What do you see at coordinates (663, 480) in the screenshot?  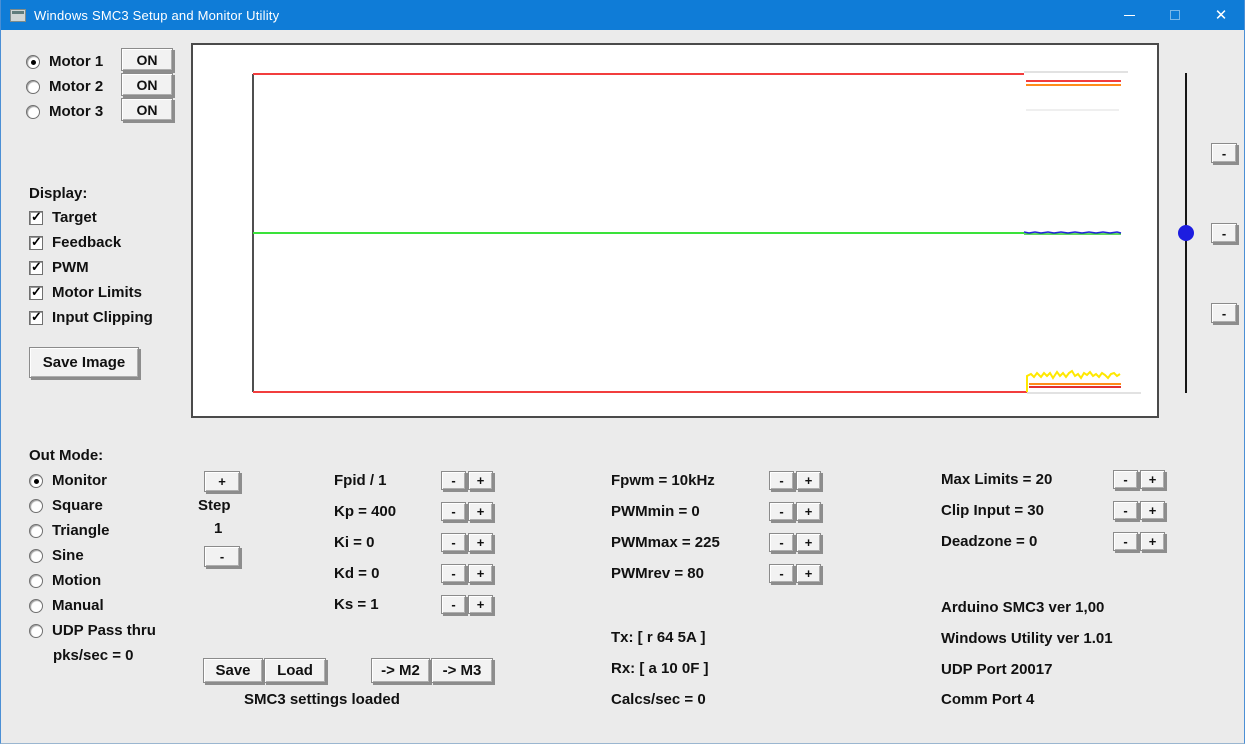 I see `fpwm-label: Fpwm = 10kHz` at bounding box center [663, 480].